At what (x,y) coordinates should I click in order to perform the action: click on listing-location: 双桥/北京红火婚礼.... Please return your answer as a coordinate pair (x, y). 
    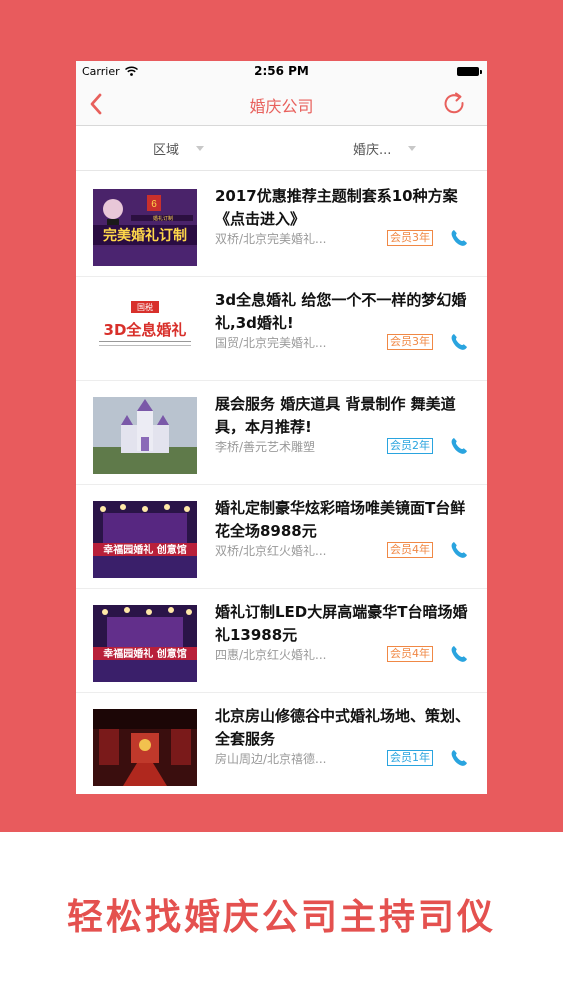
    Looking at the image, I should click on (271, 551).